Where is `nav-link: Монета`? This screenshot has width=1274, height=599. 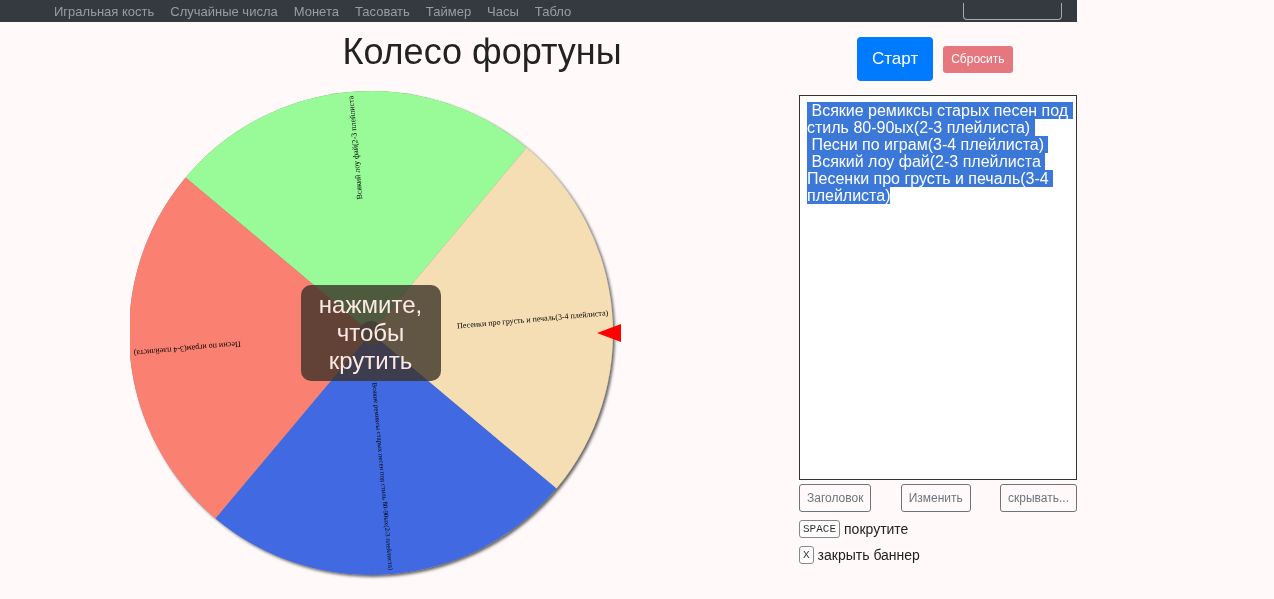
nav-link: Монета is located at coordinates (316, 11).